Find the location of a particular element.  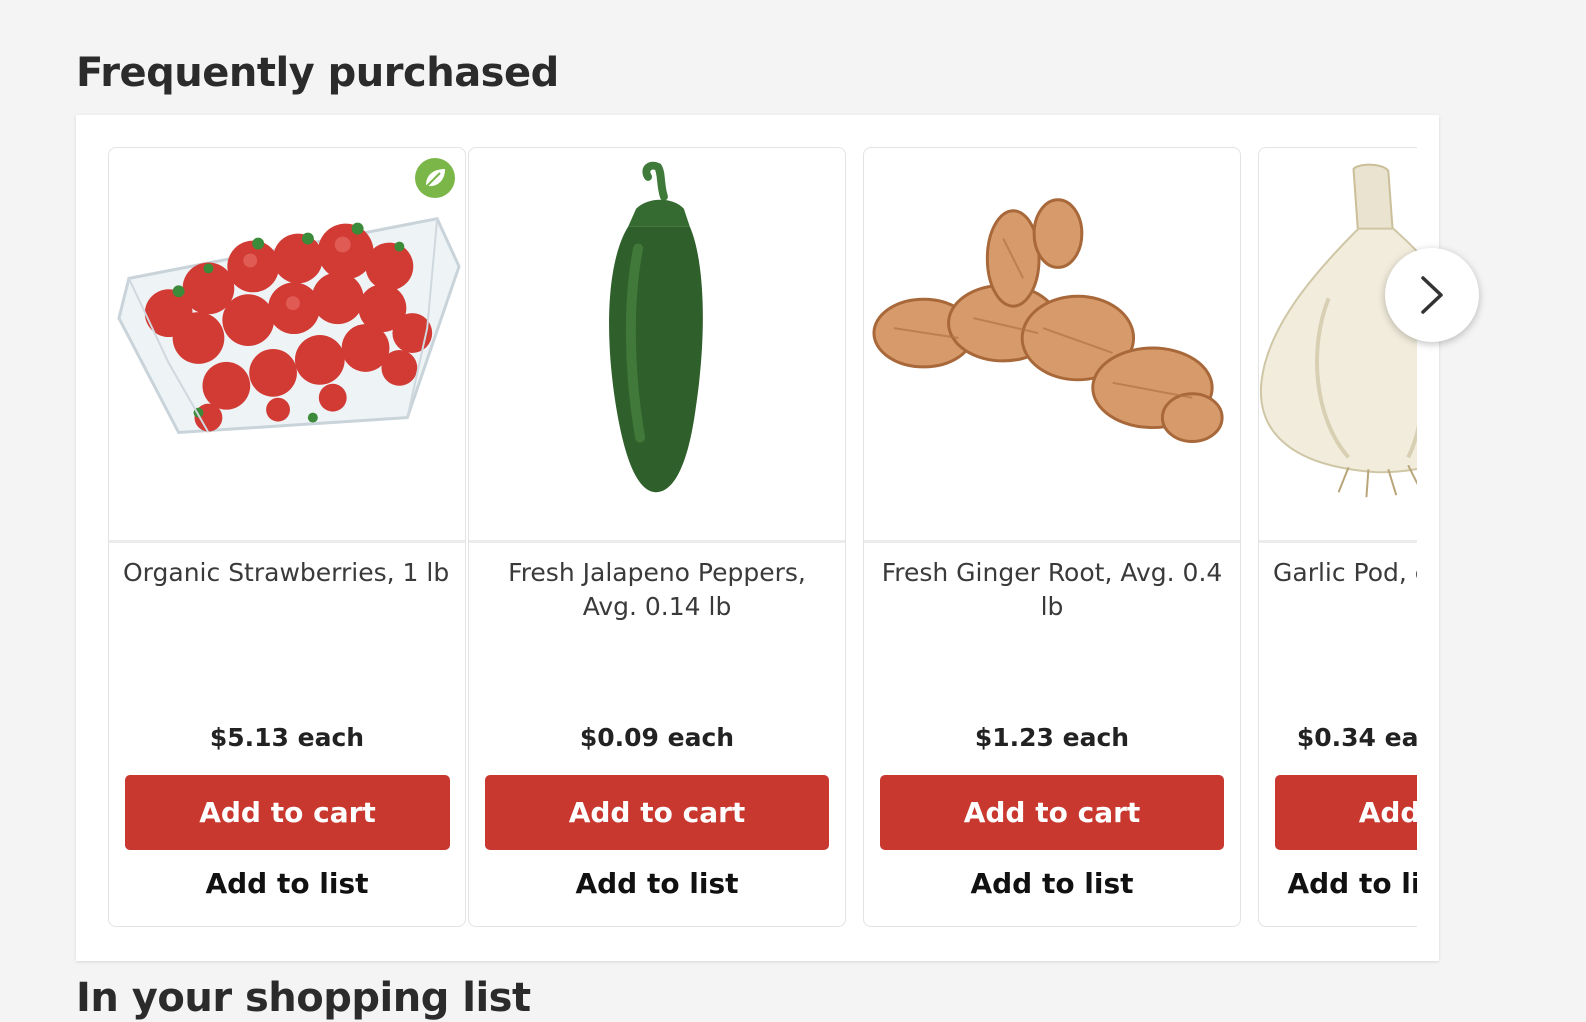

chevron-right-icon is located at coordinates (1432, 295).